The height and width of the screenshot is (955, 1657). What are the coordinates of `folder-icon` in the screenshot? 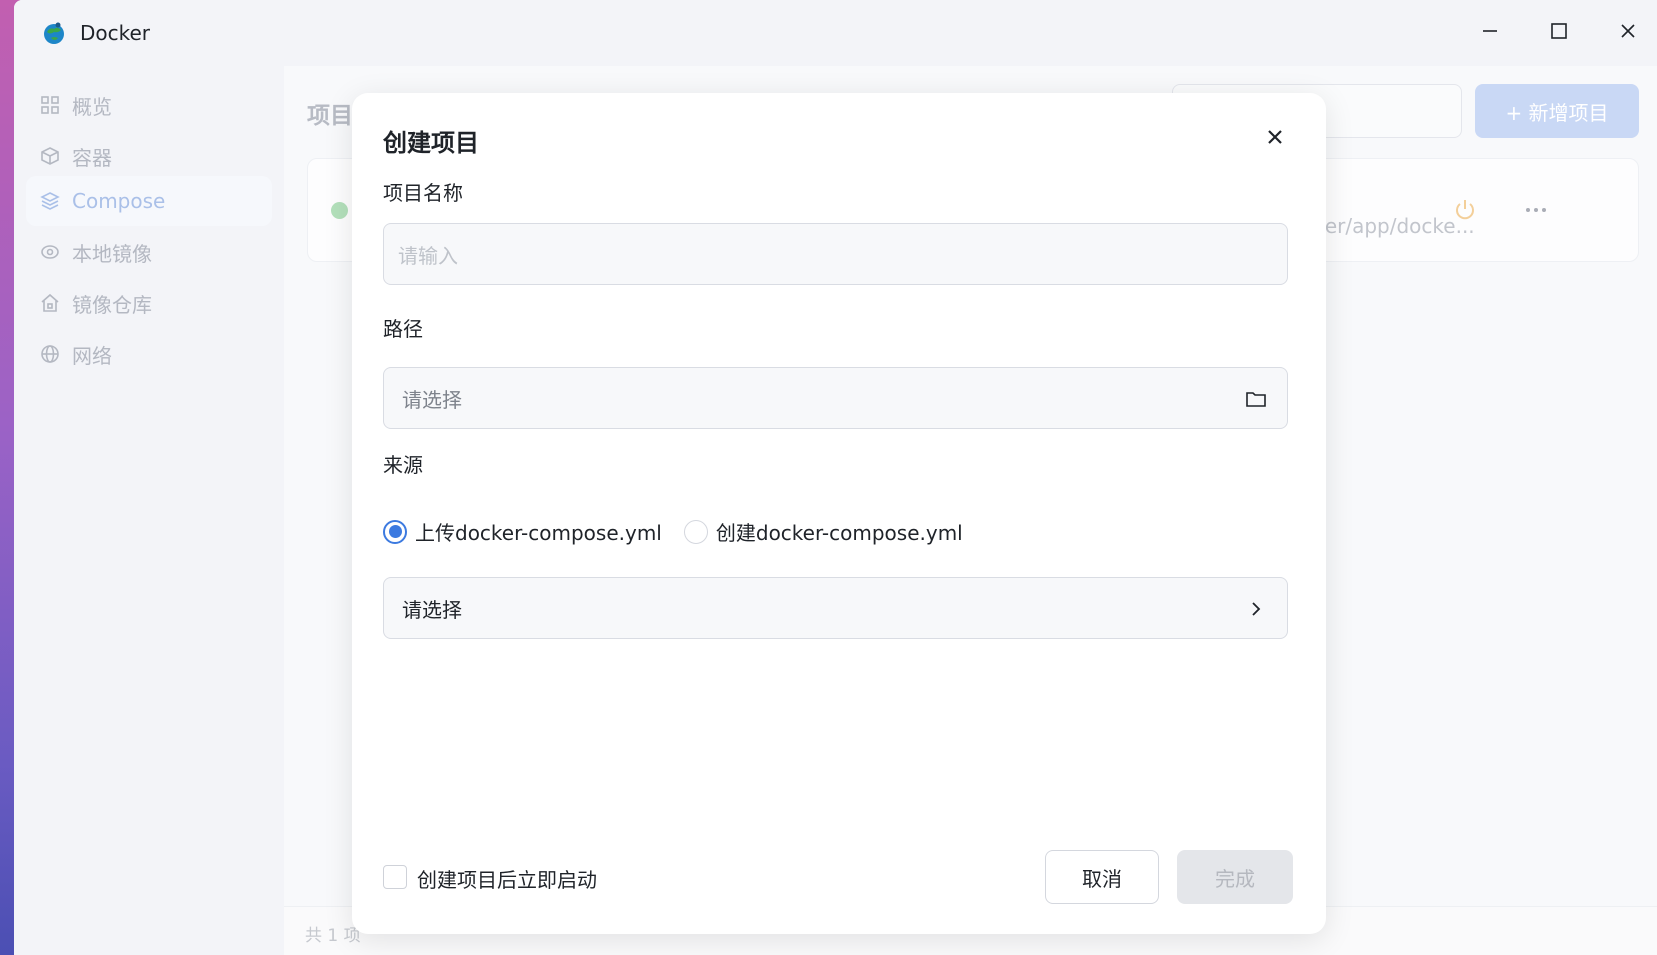 It's located at (1256, 399).